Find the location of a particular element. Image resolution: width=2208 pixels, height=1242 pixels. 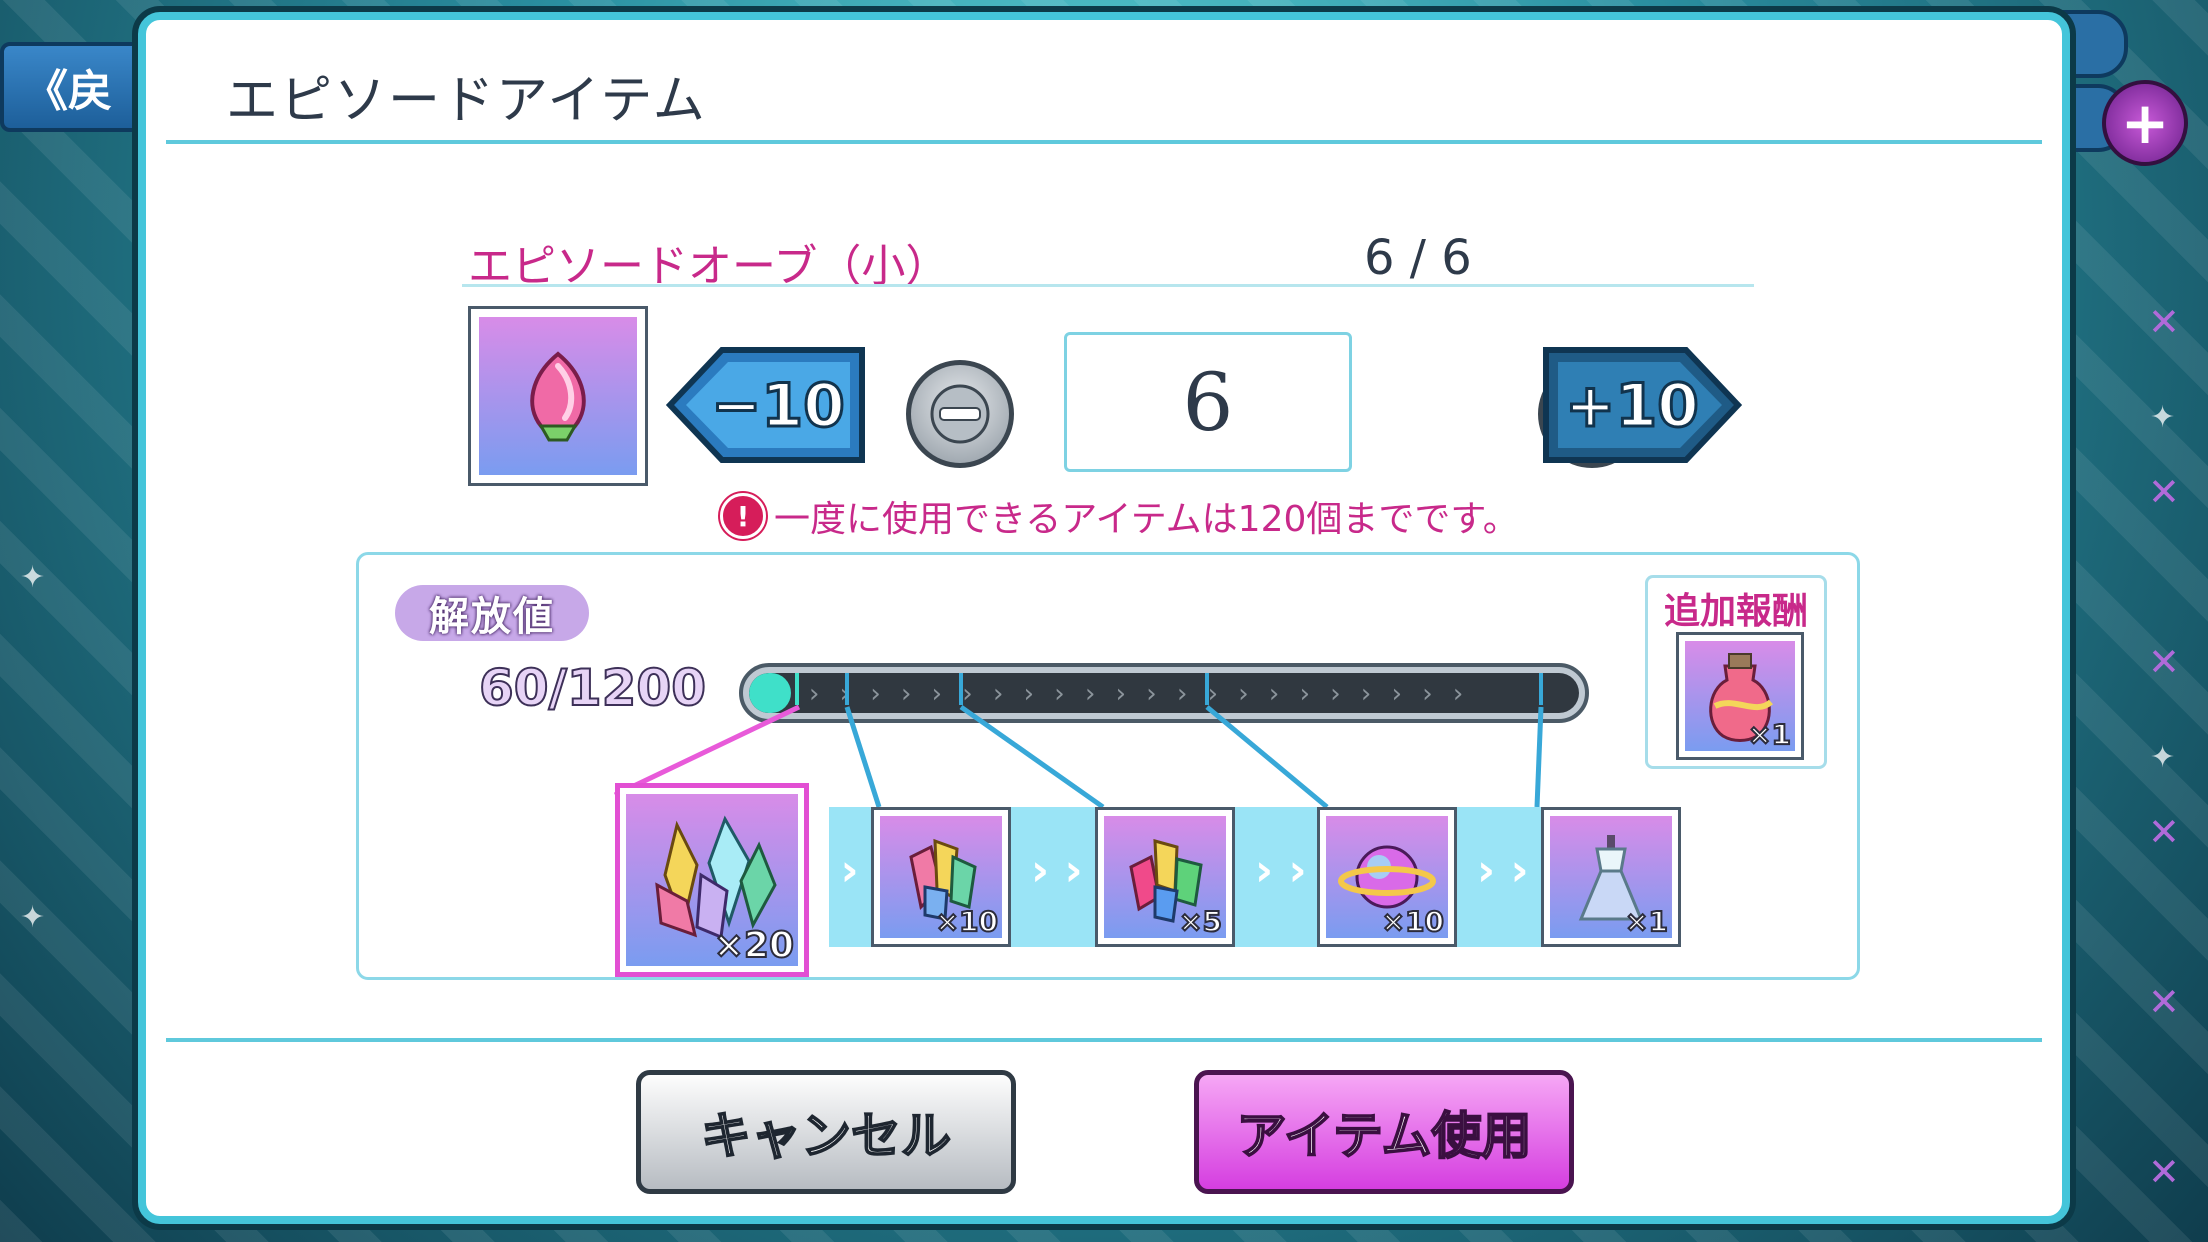

use-item-button: アイテム使用 is located at coordinates (1384, 1132).